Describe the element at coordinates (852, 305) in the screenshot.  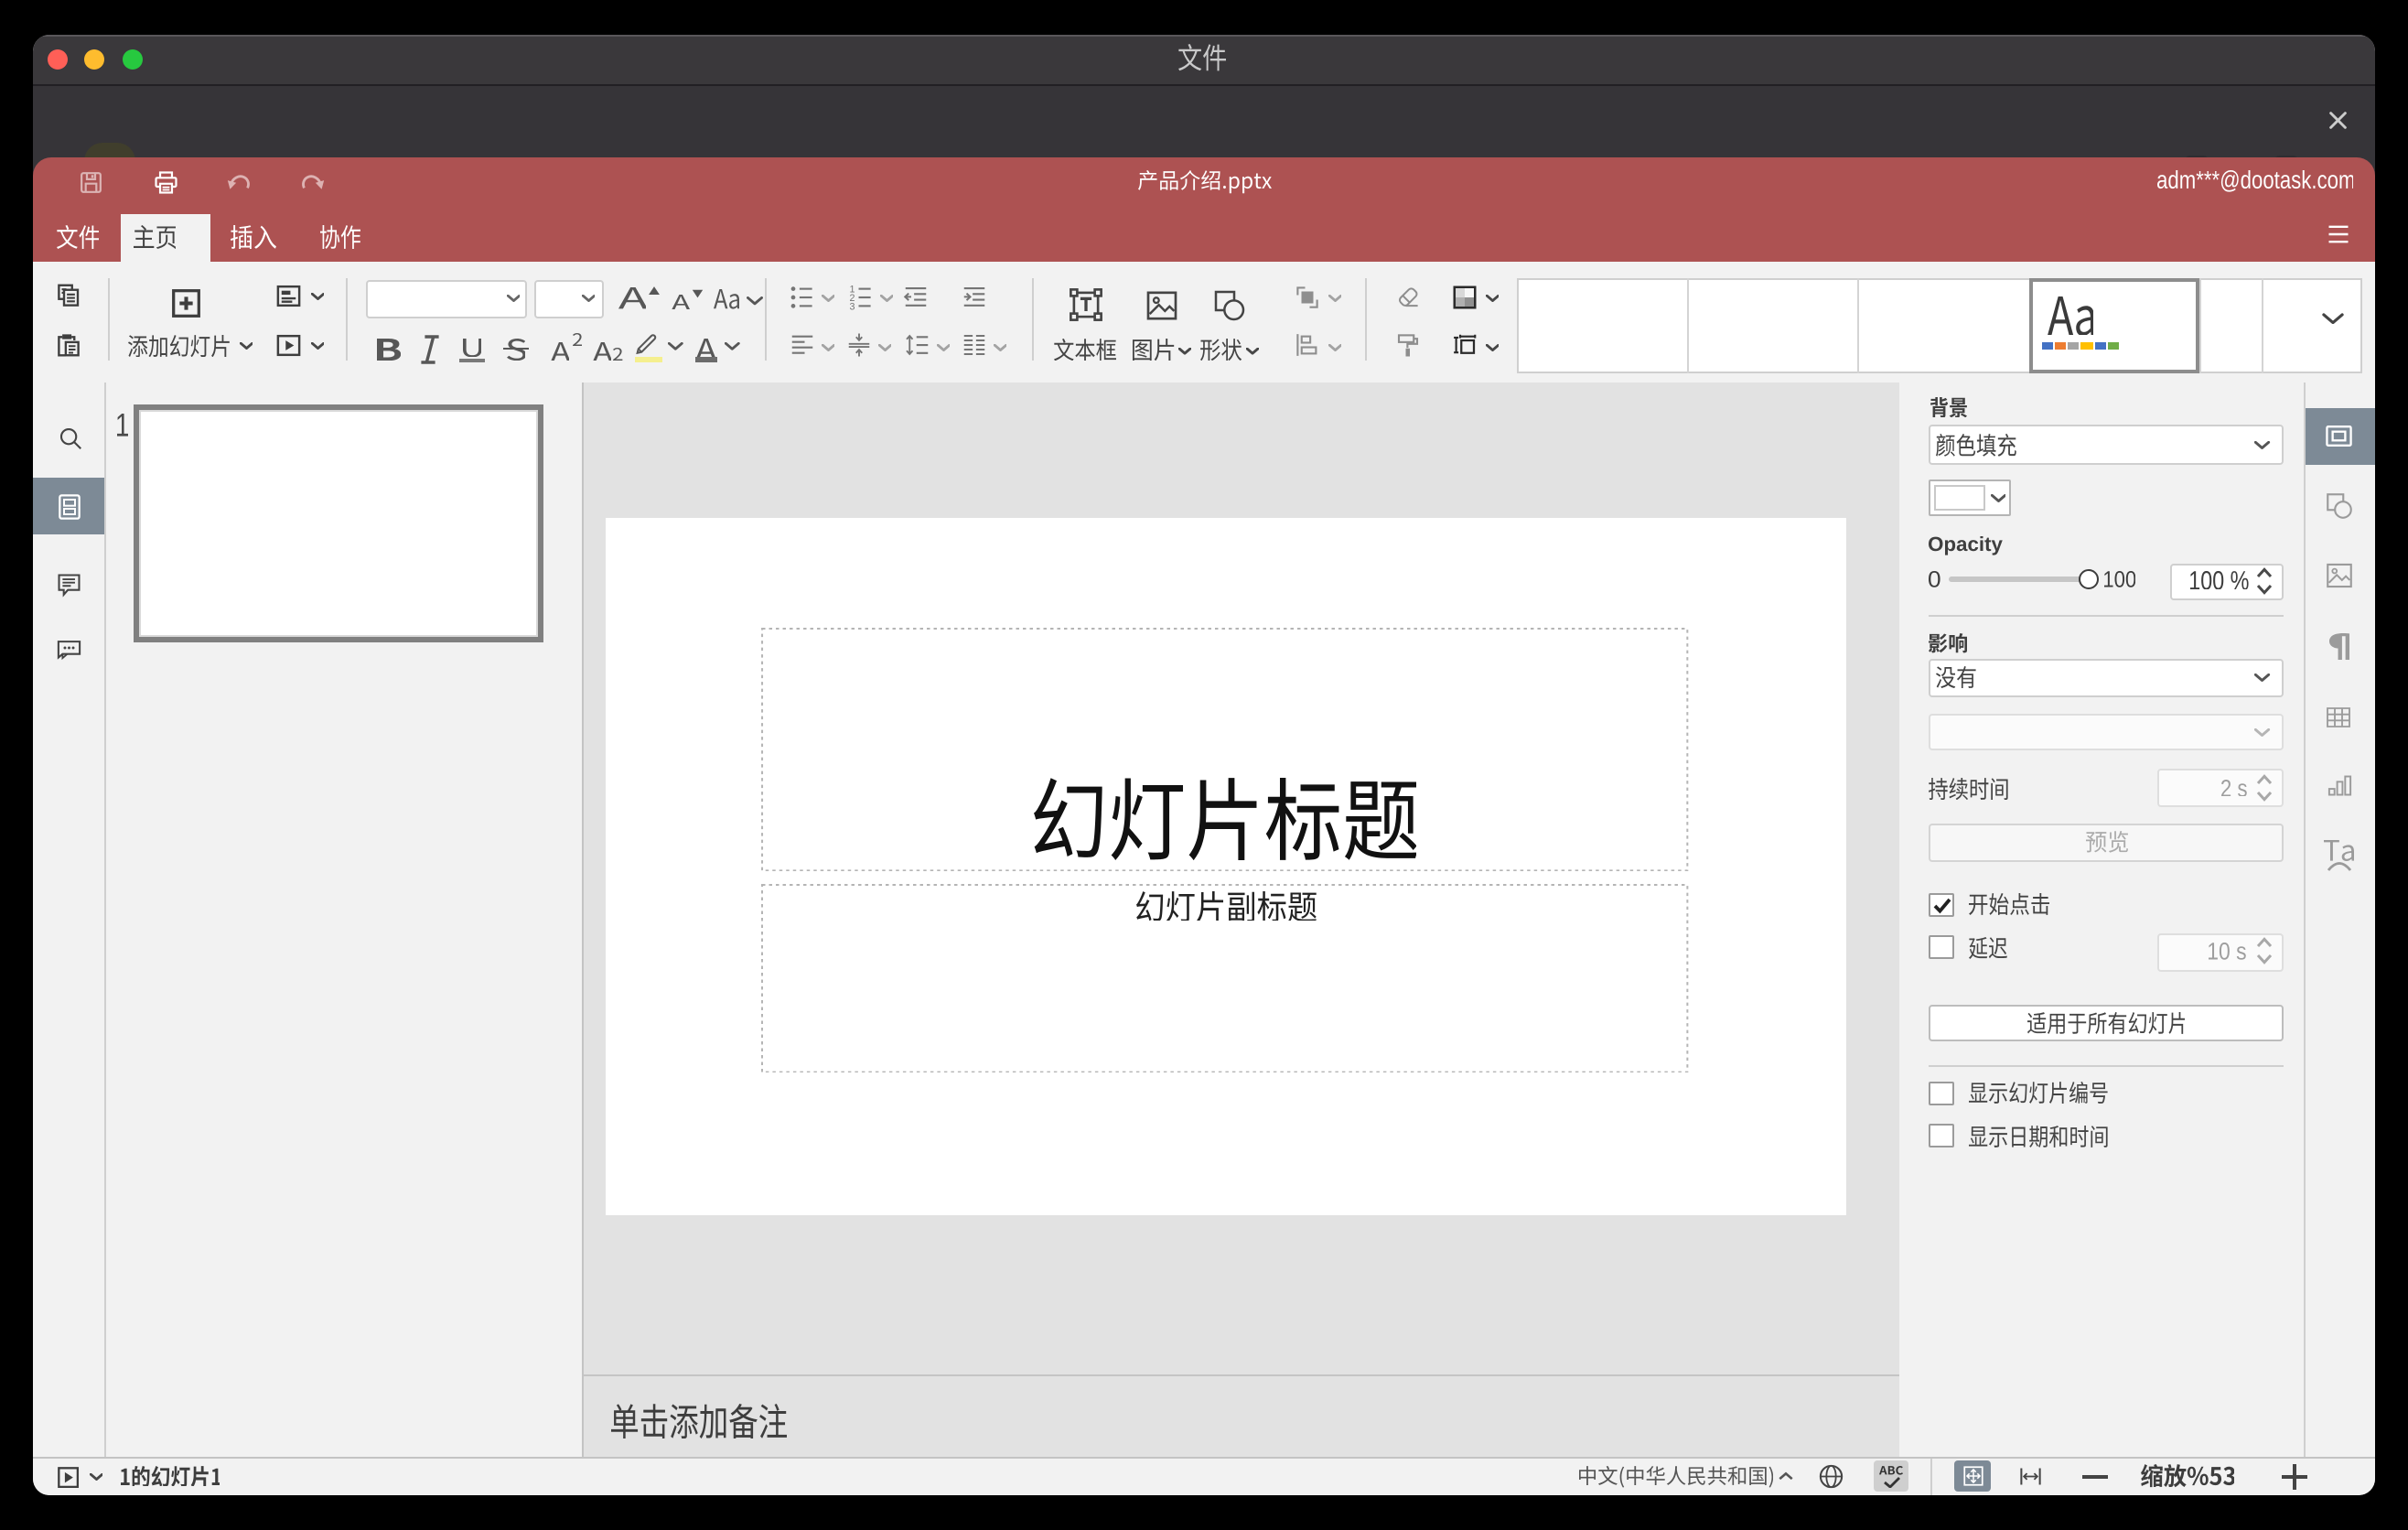
I see `svg-text: 3` at that location.